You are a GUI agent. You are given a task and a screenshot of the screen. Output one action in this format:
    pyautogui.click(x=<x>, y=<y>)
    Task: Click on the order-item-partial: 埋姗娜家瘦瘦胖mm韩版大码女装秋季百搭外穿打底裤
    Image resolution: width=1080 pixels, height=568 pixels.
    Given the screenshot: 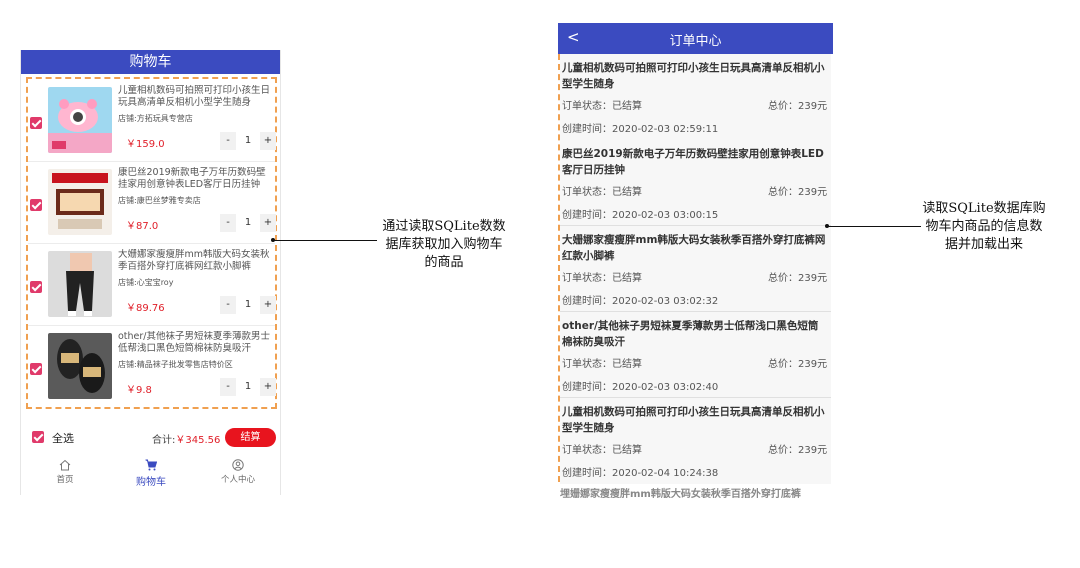 What is the action you would take?
    pyautogui.click(x=695, y=491)
    